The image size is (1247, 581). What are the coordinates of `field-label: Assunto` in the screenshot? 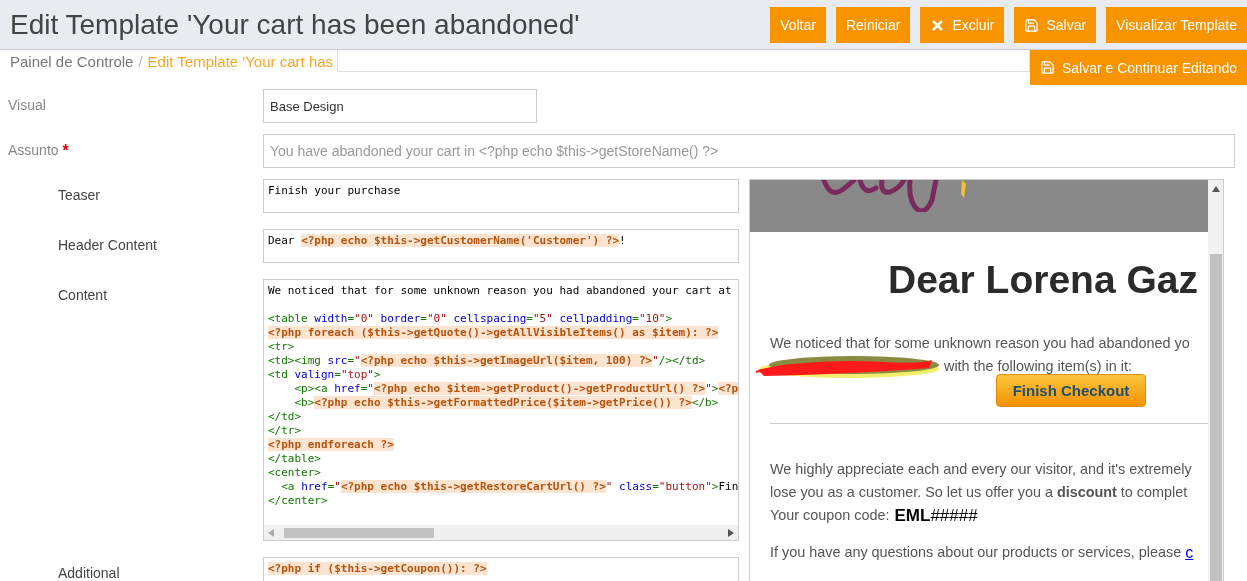 It's located at (33, 150).